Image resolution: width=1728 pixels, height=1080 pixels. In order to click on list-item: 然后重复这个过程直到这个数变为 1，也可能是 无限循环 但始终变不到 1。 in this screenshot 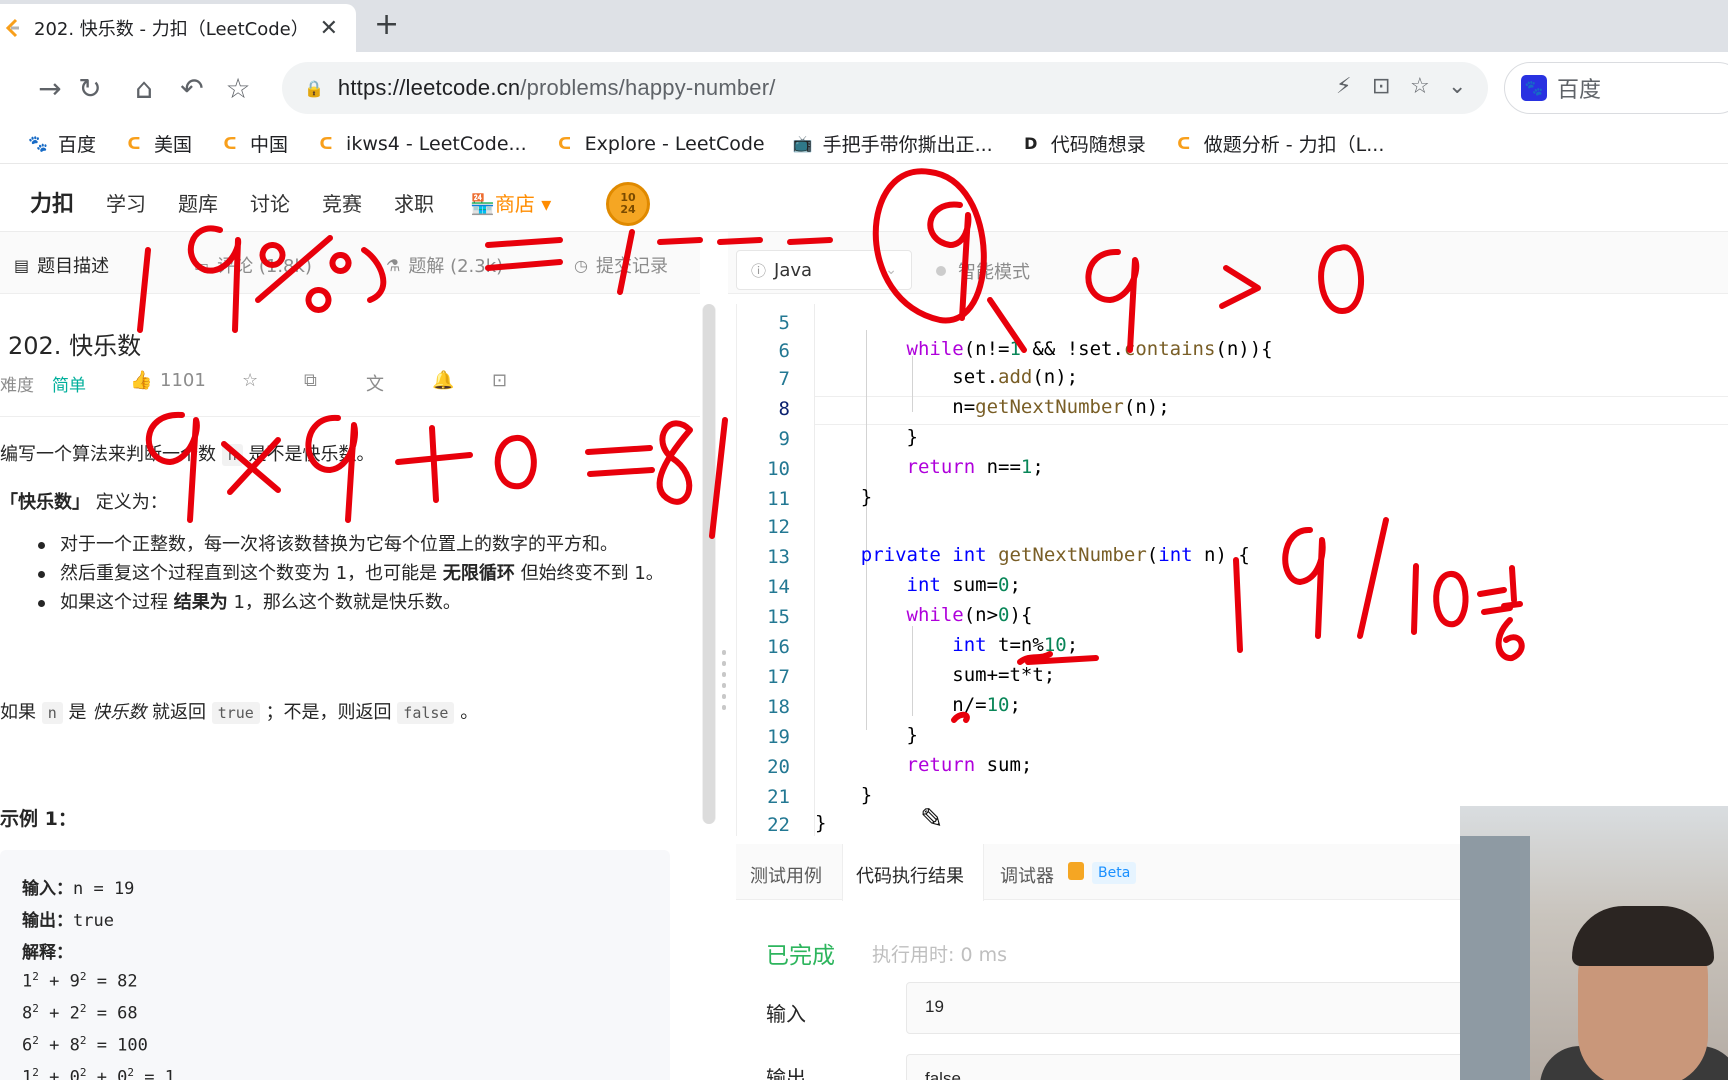, I will do `click(335, 573)`.